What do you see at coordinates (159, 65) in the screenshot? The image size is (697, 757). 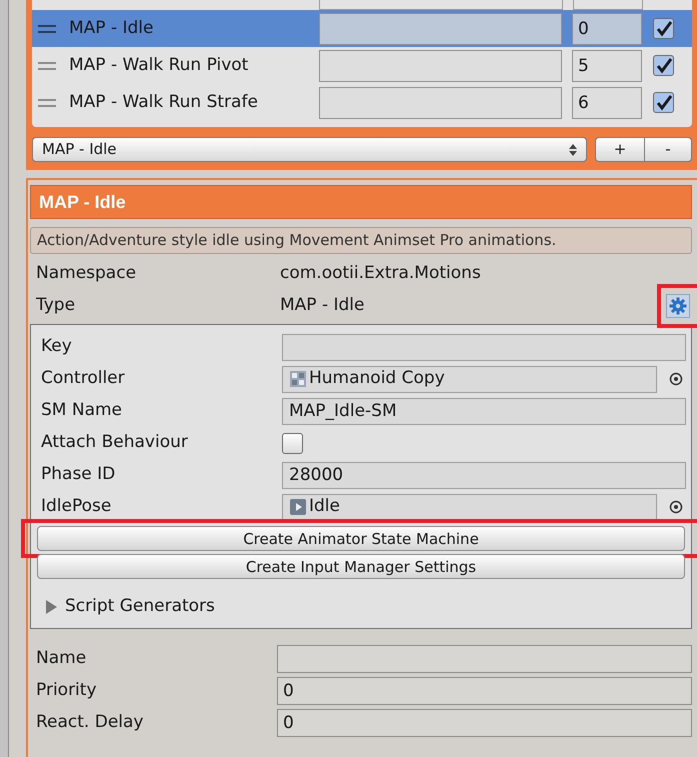 I see `motion-name: MAP - Walk Run Pivot` at bounding box center [159, 65].